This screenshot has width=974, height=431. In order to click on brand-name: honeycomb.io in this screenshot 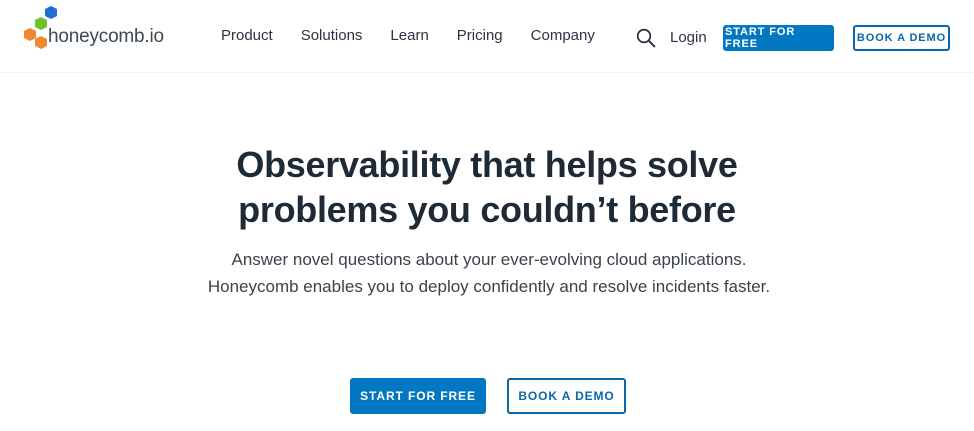, I will do `click(106, 36)`.